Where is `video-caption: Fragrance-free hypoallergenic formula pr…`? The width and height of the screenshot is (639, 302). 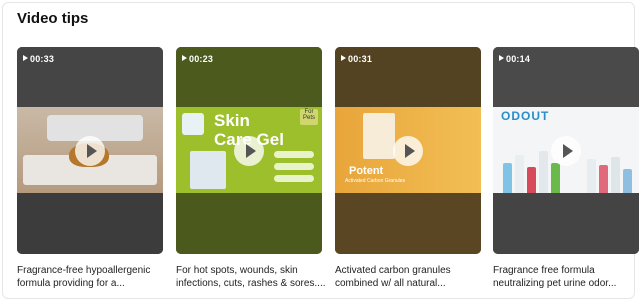
video-caption: Fragrance-free hypoallergenic formula pr… is located at coordinates (90, 277).